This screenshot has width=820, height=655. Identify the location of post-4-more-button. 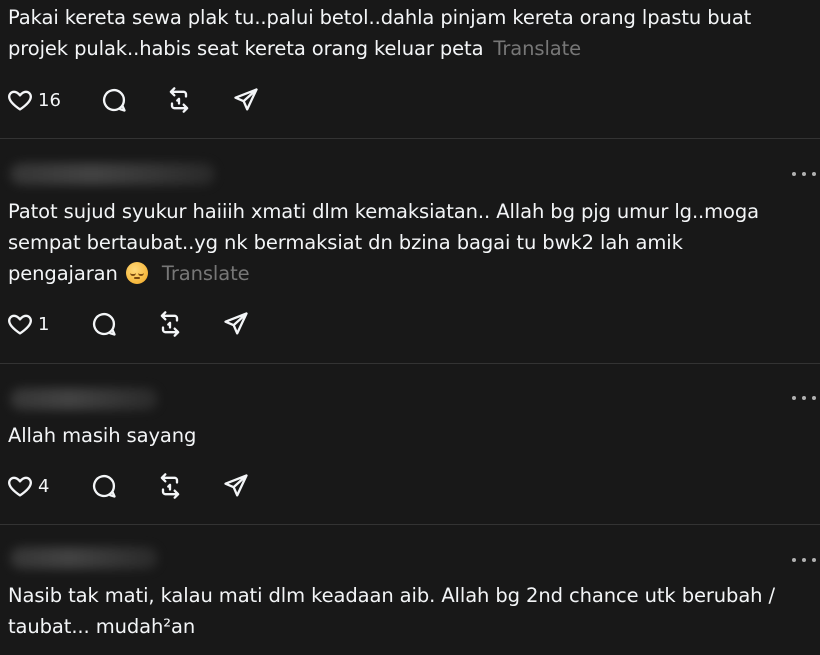
(804, 560).